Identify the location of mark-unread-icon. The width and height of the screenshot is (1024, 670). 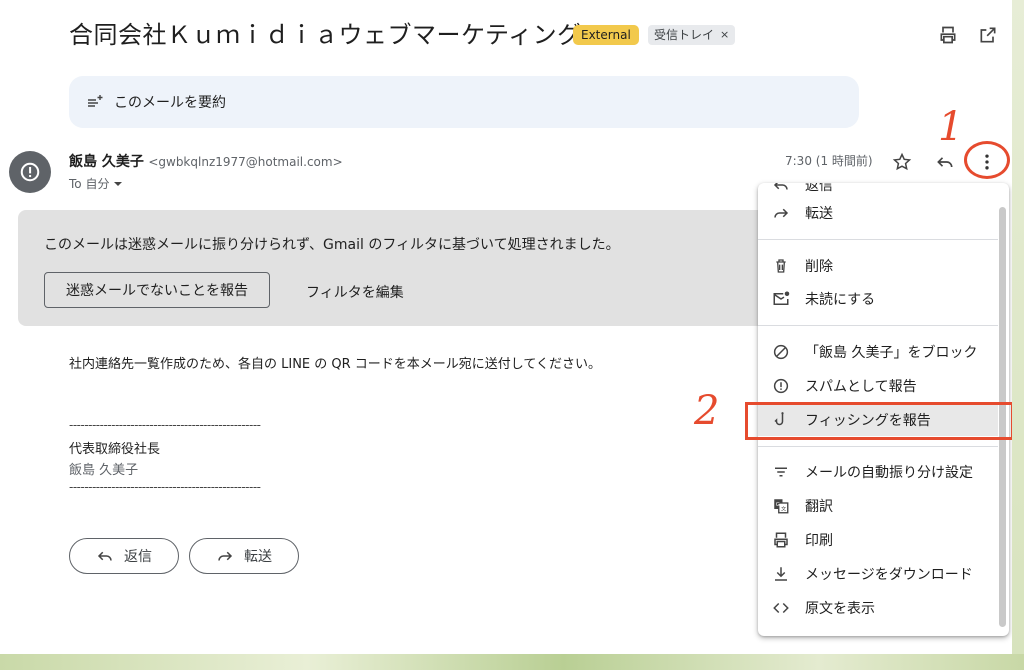
(781, 299).